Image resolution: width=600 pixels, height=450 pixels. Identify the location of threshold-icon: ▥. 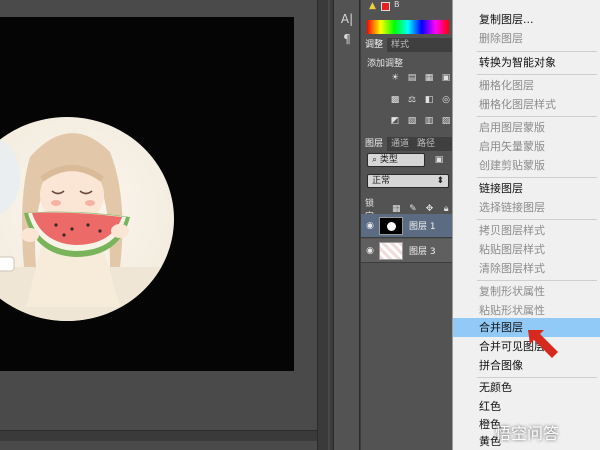
(429, 121).